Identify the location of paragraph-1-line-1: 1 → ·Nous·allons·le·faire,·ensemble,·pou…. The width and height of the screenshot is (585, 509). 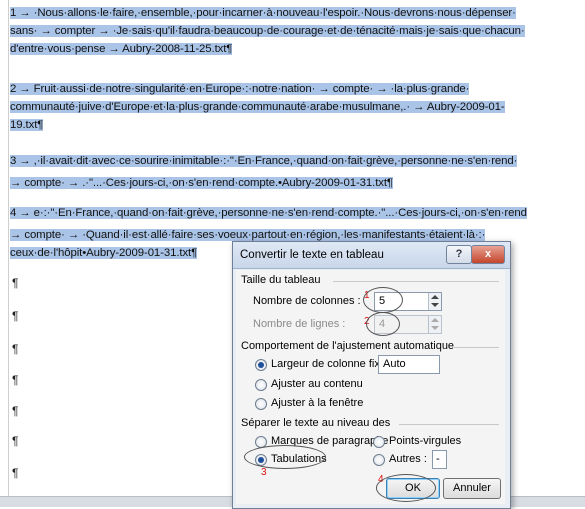
(263, 13).